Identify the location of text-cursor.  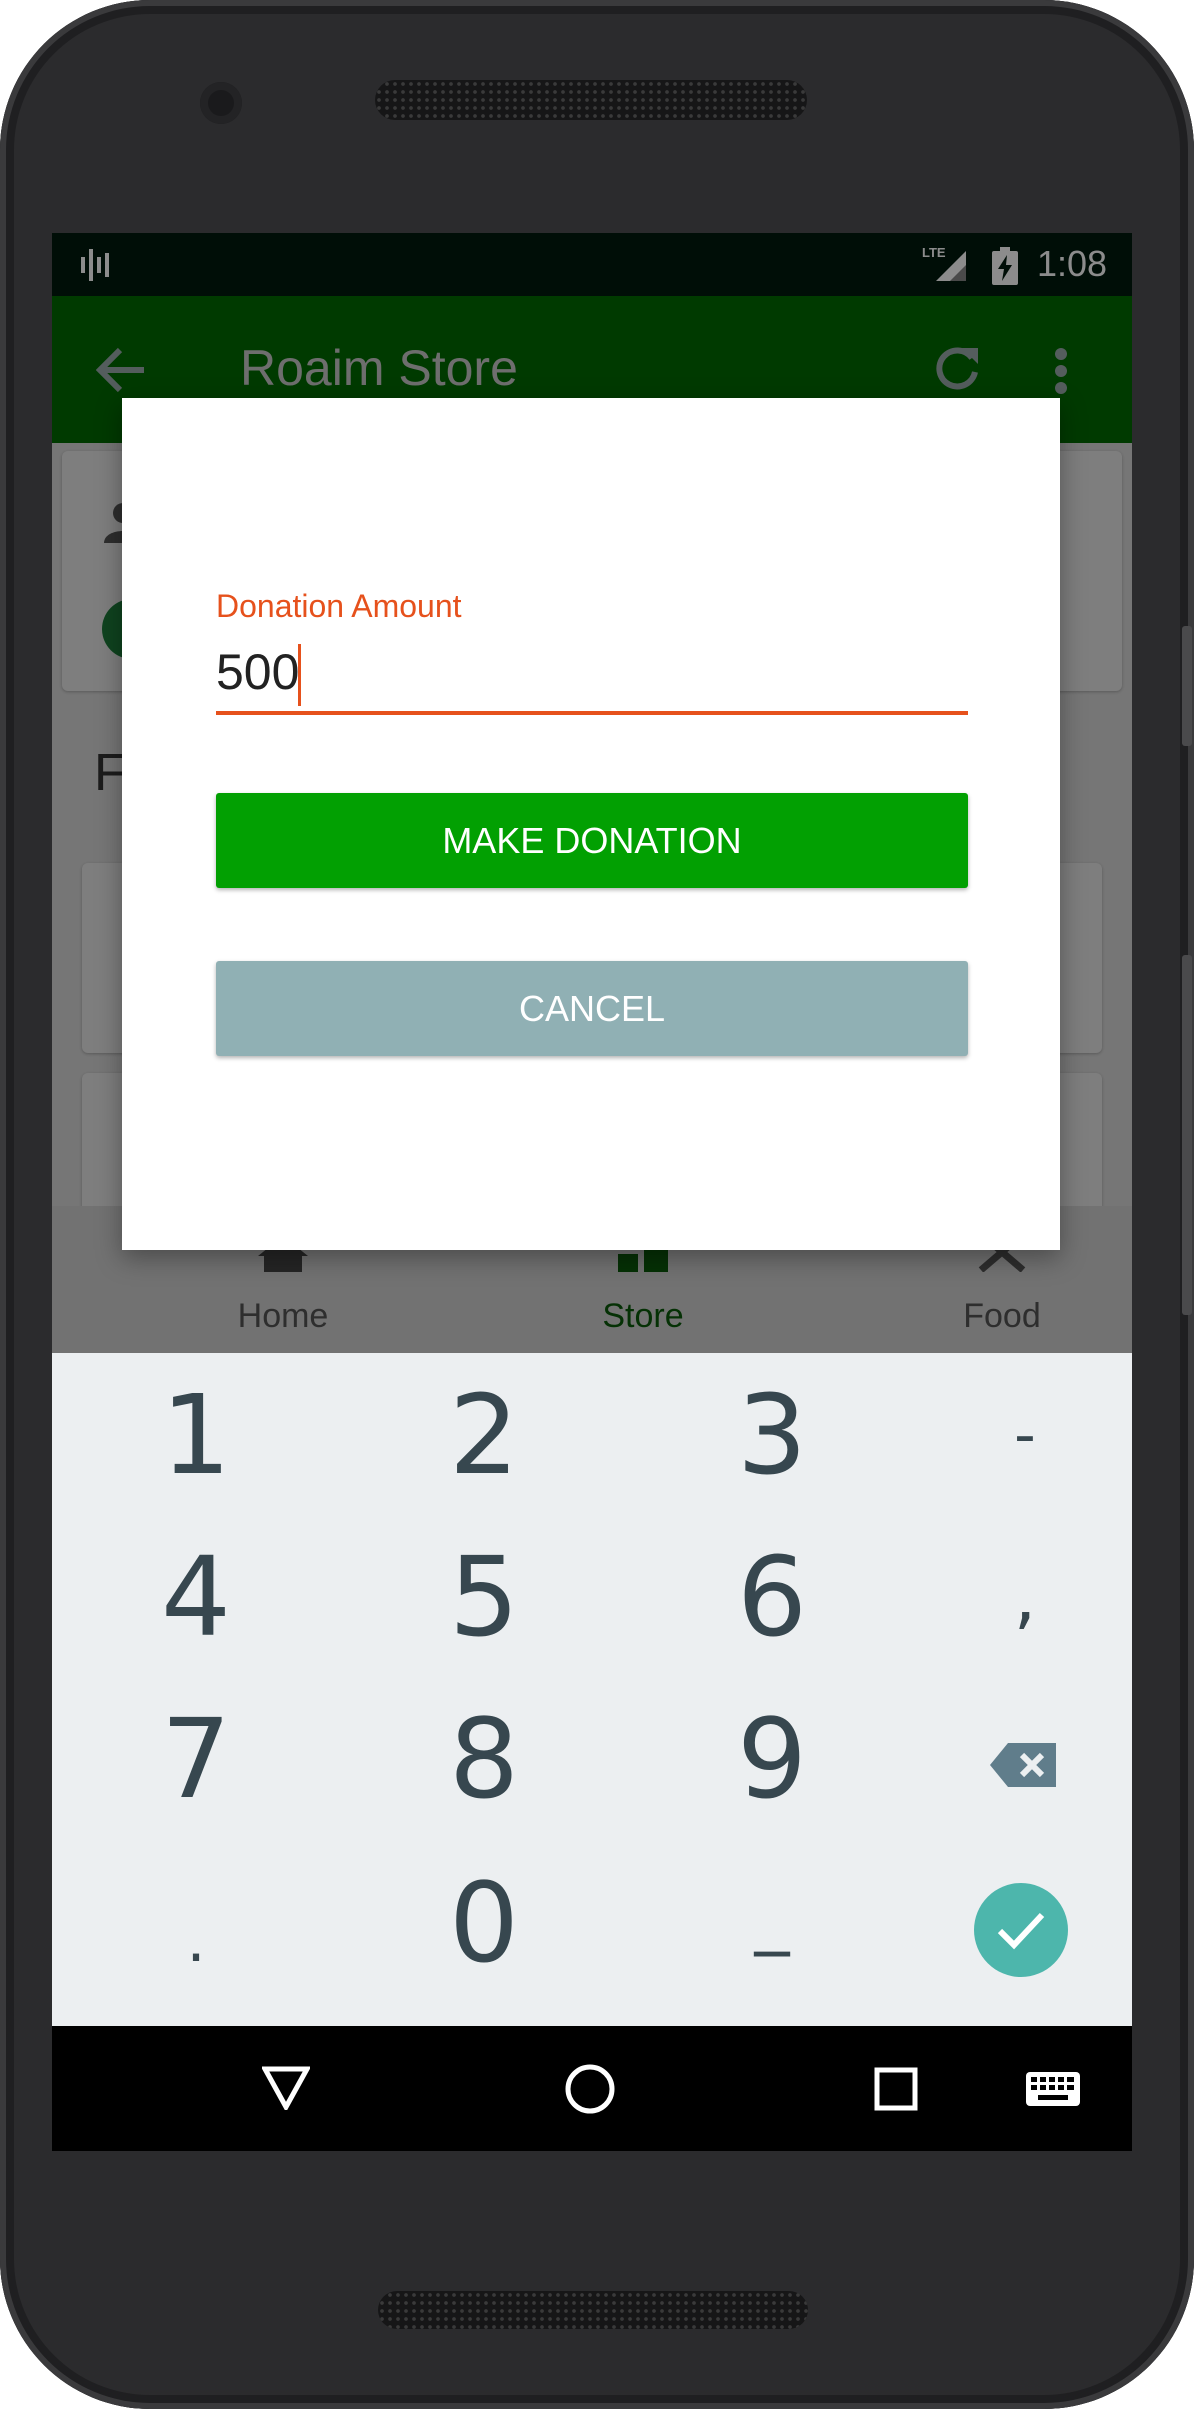
(299, 675).